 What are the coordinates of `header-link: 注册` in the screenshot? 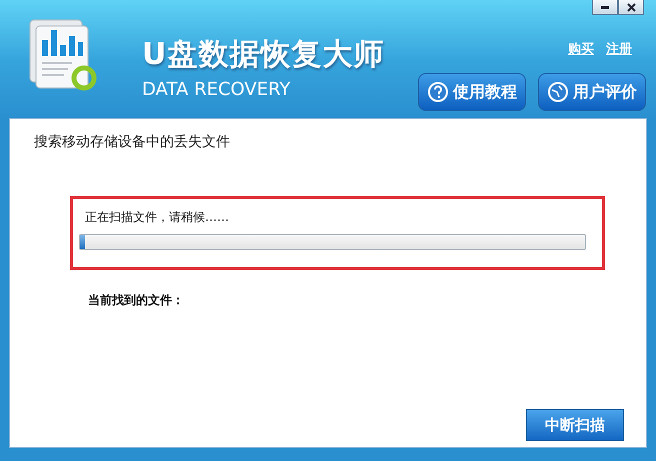 It's located at (619, 49).